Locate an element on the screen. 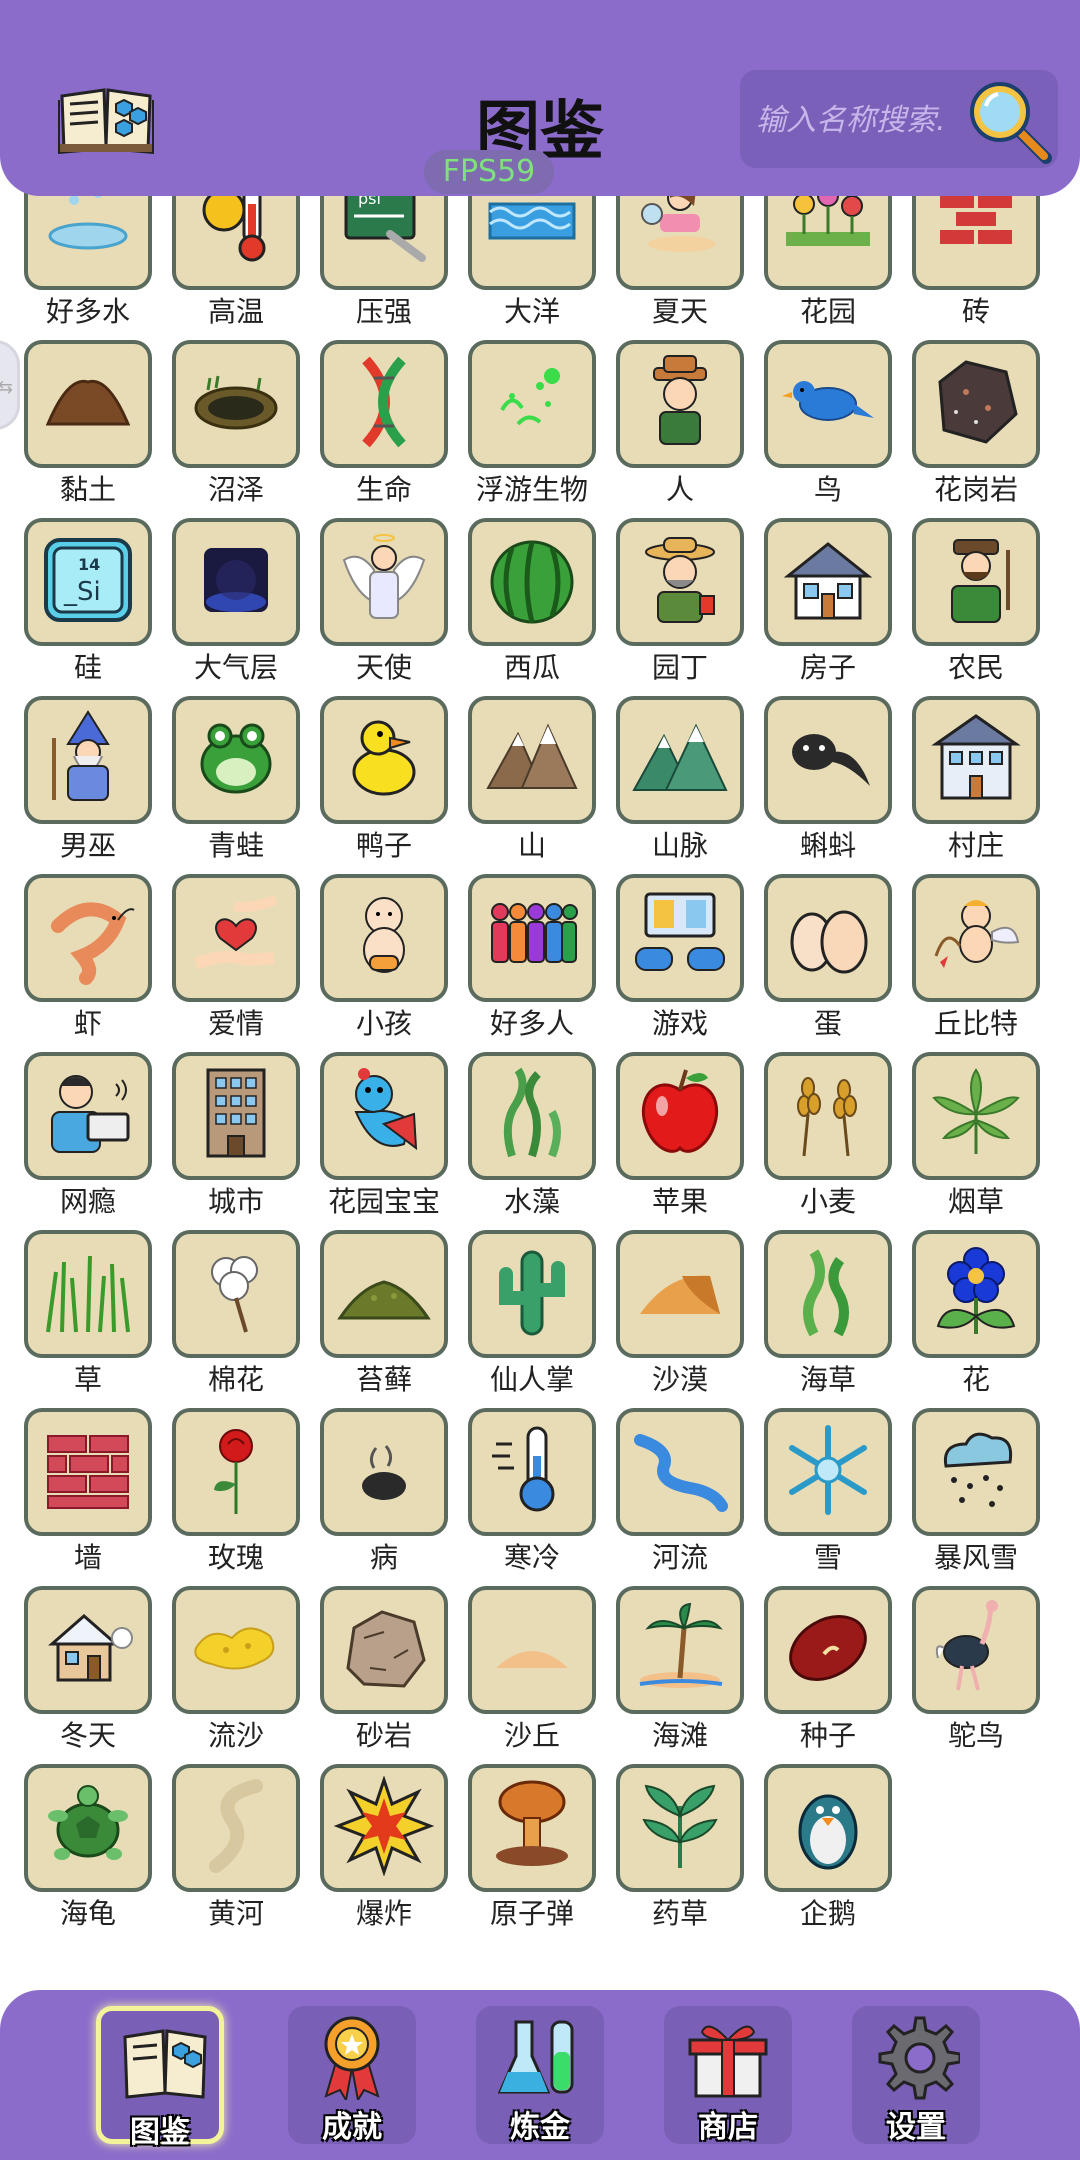  encyclopedia-item: 鸭子 is located at coordinates (384, 779).